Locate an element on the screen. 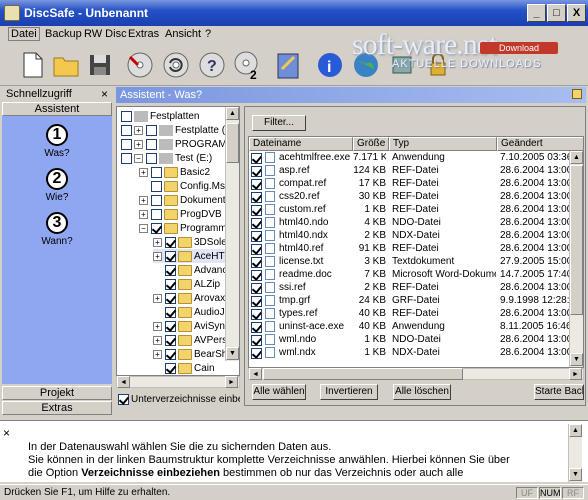  hint-scrollbar: ▲ ▼ is located at coordinates (575, 453).